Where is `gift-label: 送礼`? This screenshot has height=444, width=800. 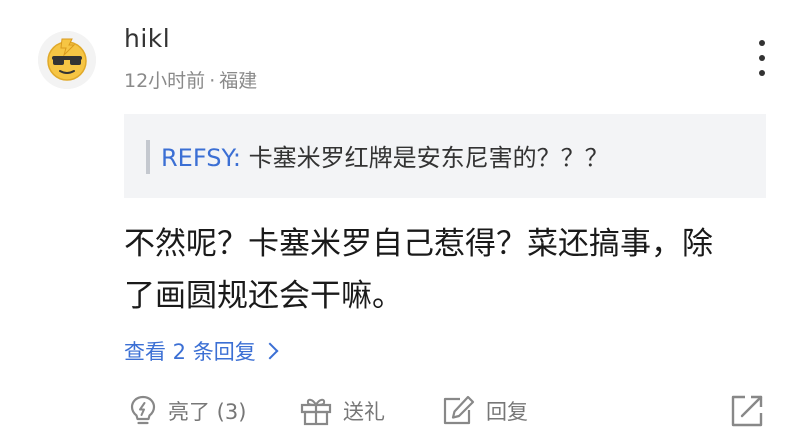
gift-label: 送礼 is located at coordinates (364, 412).